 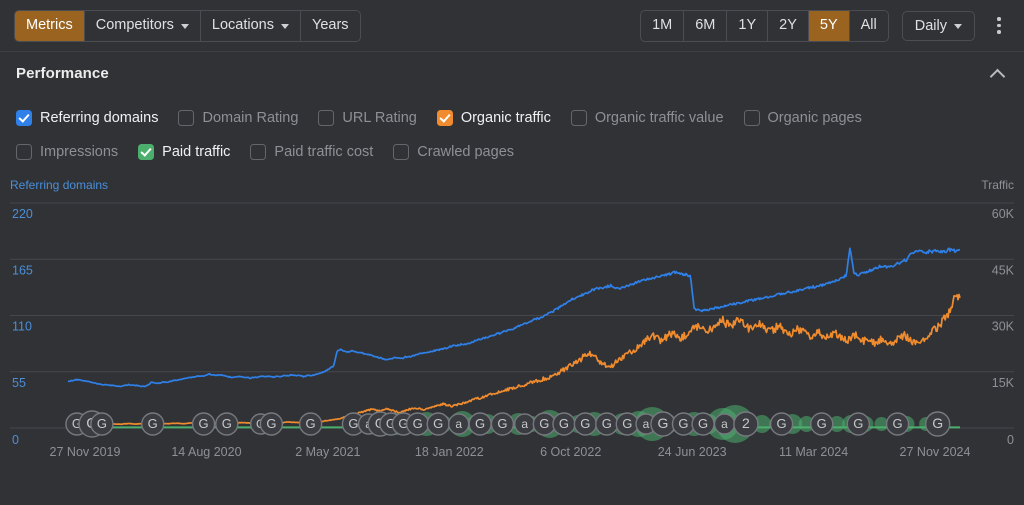 I want to click on metric-crawled-pages: Crawled pages, so click(x=453, y=152).